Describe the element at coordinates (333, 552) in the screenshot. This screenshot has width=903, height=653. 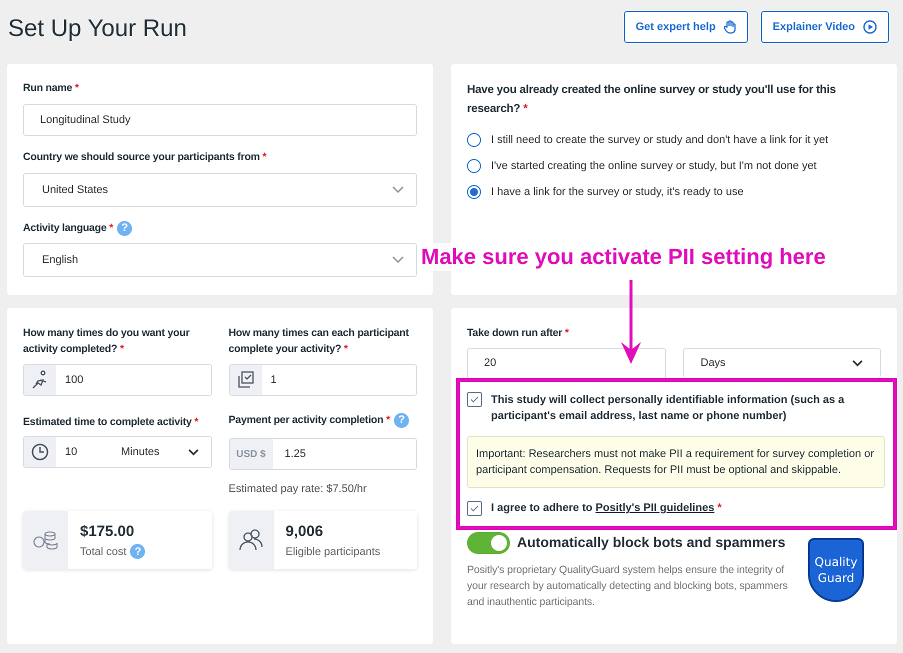
I see `stat-label: Eligible participants` at that location.